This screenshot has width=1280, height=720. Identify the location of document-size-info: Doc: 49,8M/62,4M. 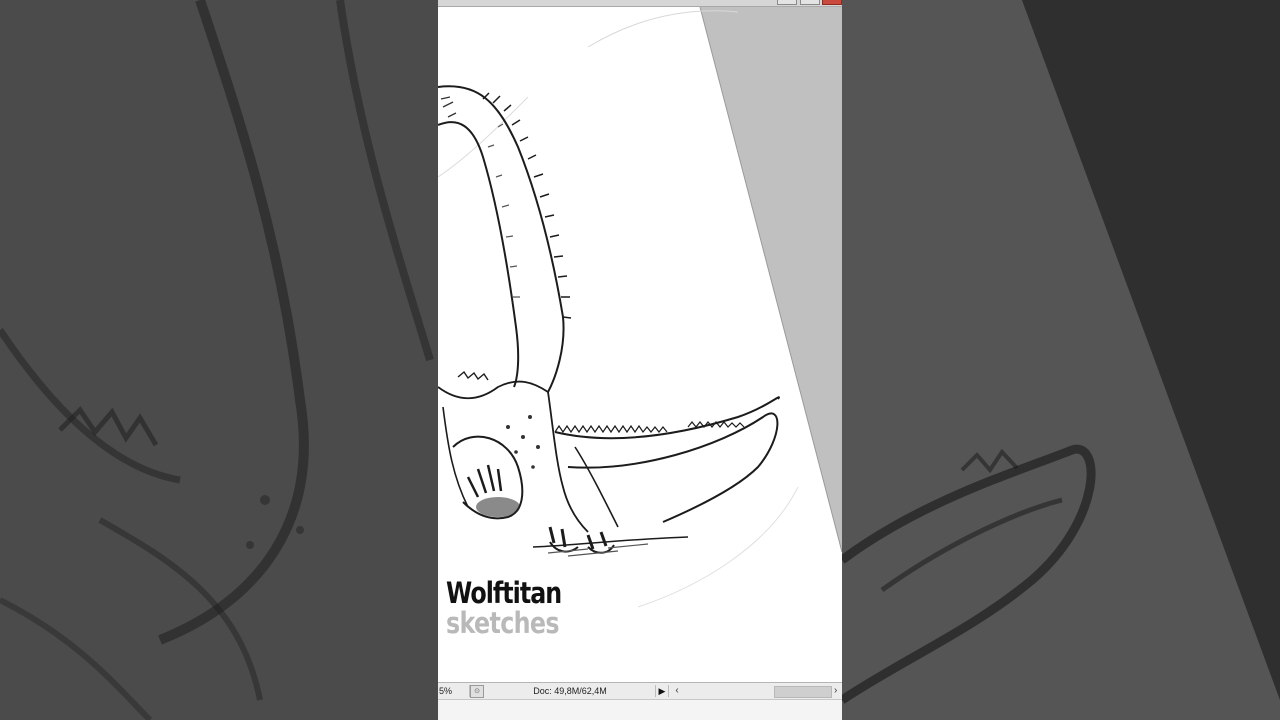
(570, 691).